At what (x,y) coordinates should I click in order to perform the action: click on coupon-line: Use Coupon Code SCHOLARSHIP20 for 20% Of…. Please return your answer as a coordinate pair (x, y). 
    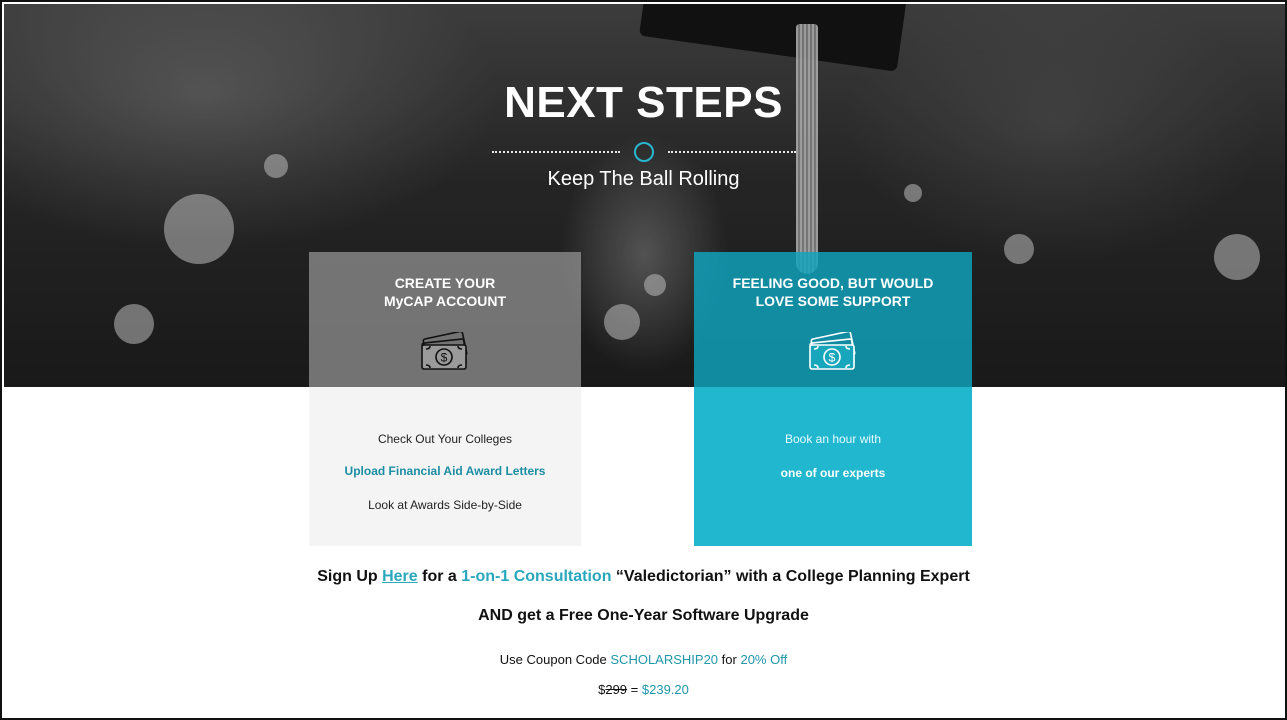
    Looking at the image, I should click on (643, 659).